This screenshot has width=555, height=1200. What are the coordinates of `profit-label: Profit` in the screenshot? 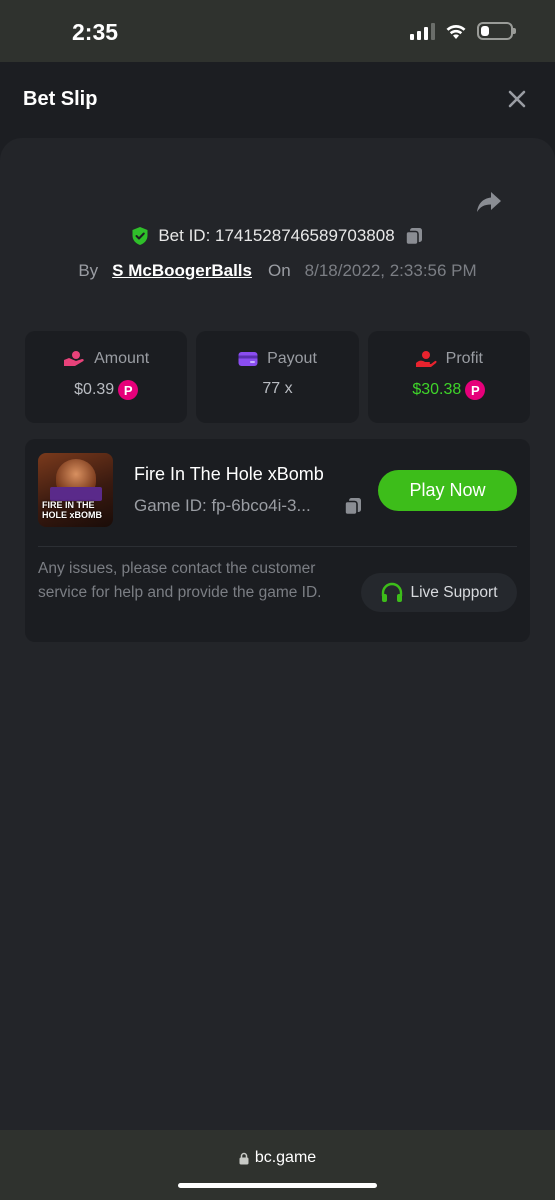 It's located at (464, 358).